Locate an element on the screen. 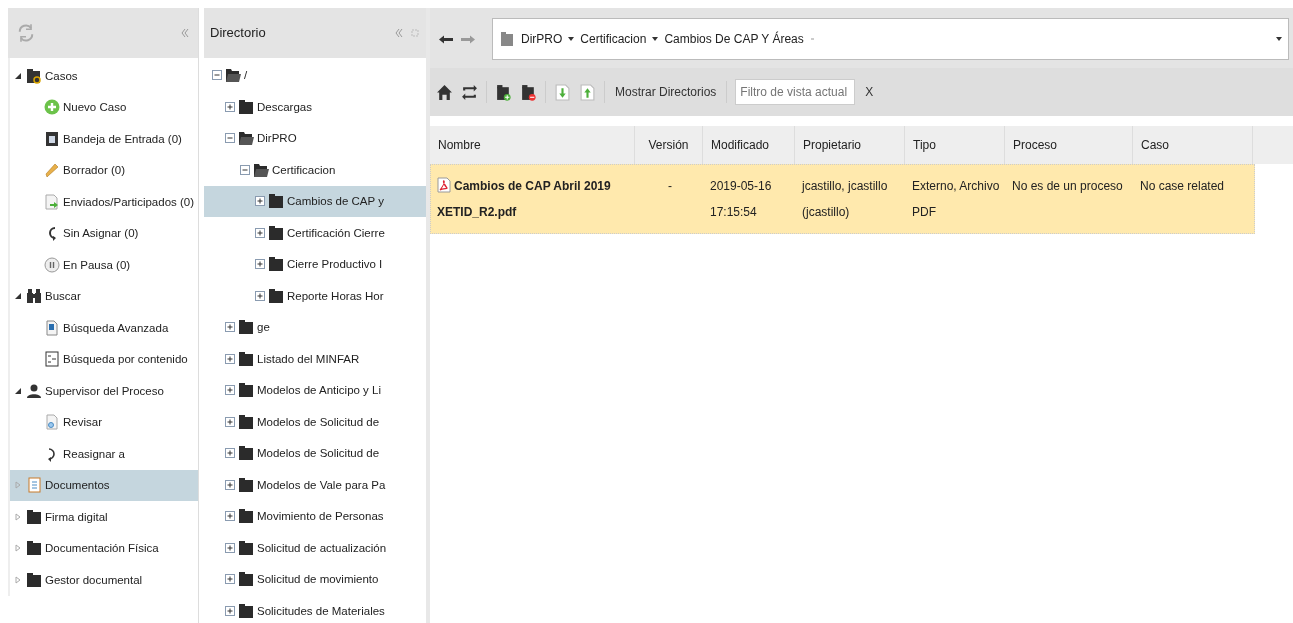 This screenshot has height=623, width=1293. new-folder-icon is located at coordinates (503, 92).